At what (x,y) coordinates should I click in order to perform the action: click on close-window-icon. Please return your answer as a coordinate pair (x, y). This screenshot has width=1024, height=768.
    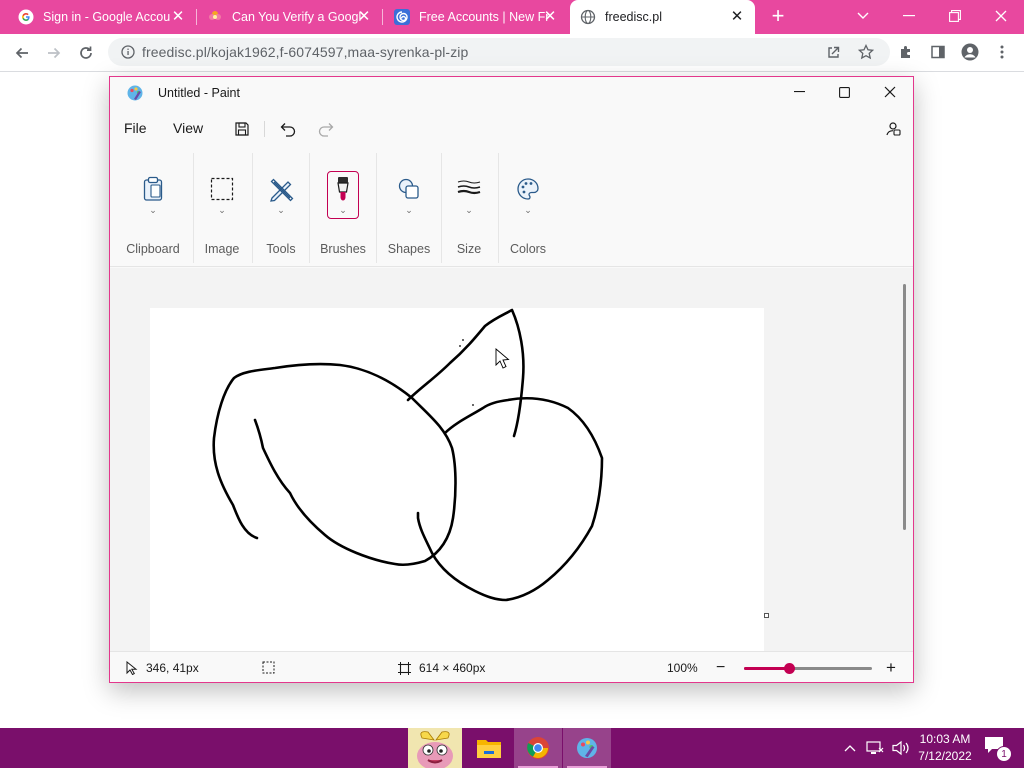
    Looking at the image, I should click on (1001, 16).